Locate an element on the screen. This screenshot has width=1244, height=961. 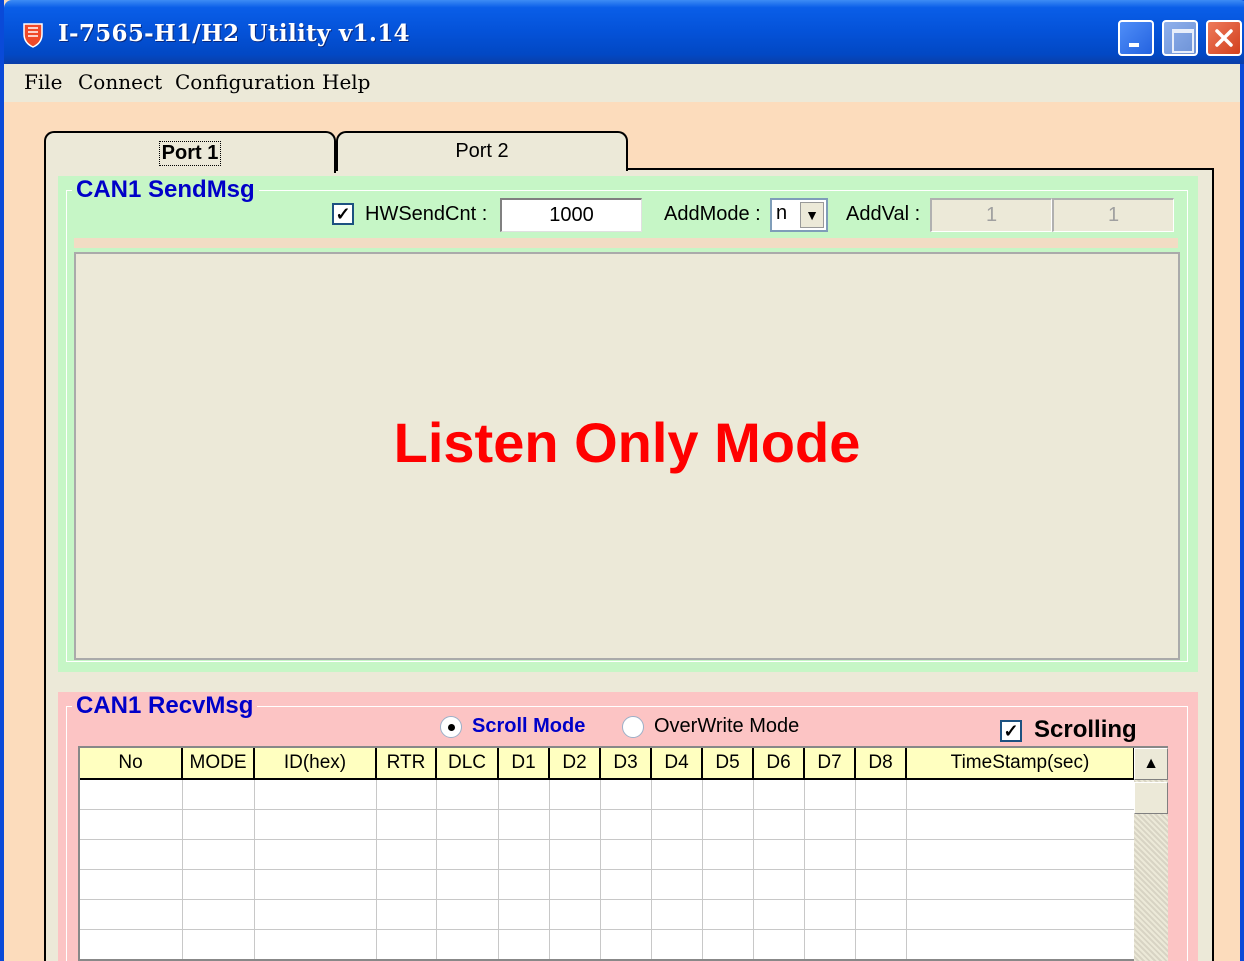
column-header: D8 is located at coordinates (881, 764).